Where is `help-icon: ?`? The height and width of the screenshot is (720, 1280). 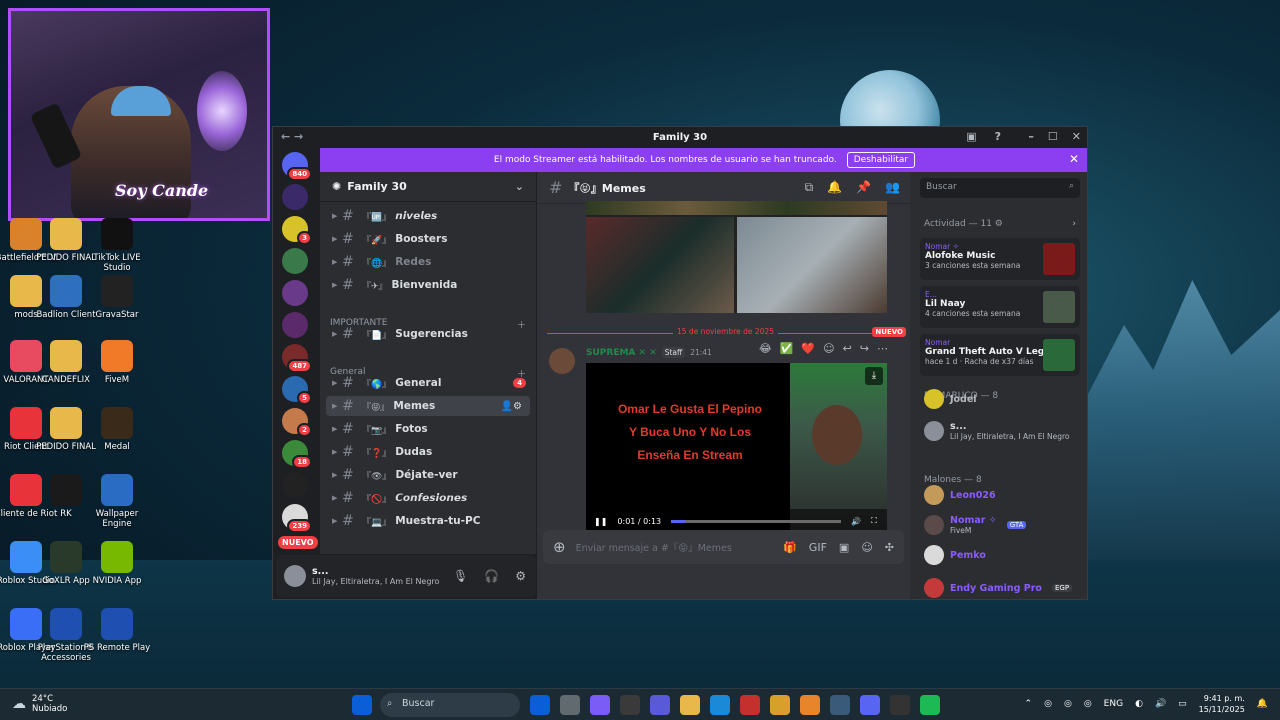 help-icon: ? is located at coordinates (998, 136).